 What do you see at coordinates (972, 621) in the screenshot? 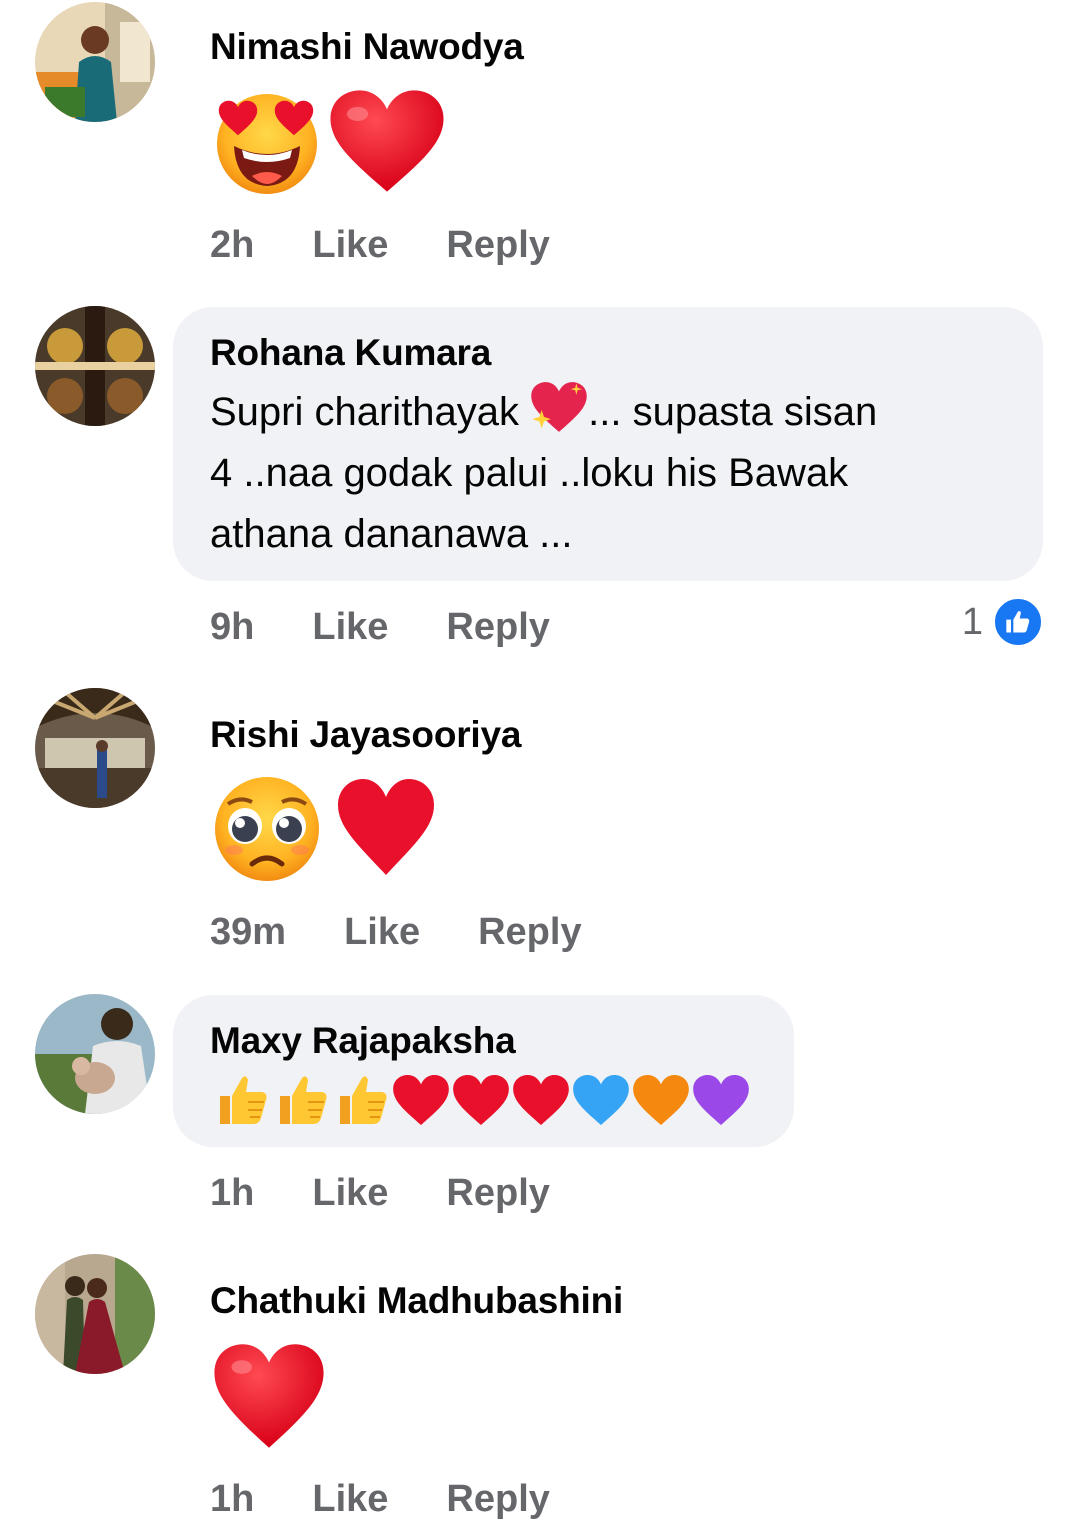
I see `reaction-count: 1` at bounding box center [972, 621].